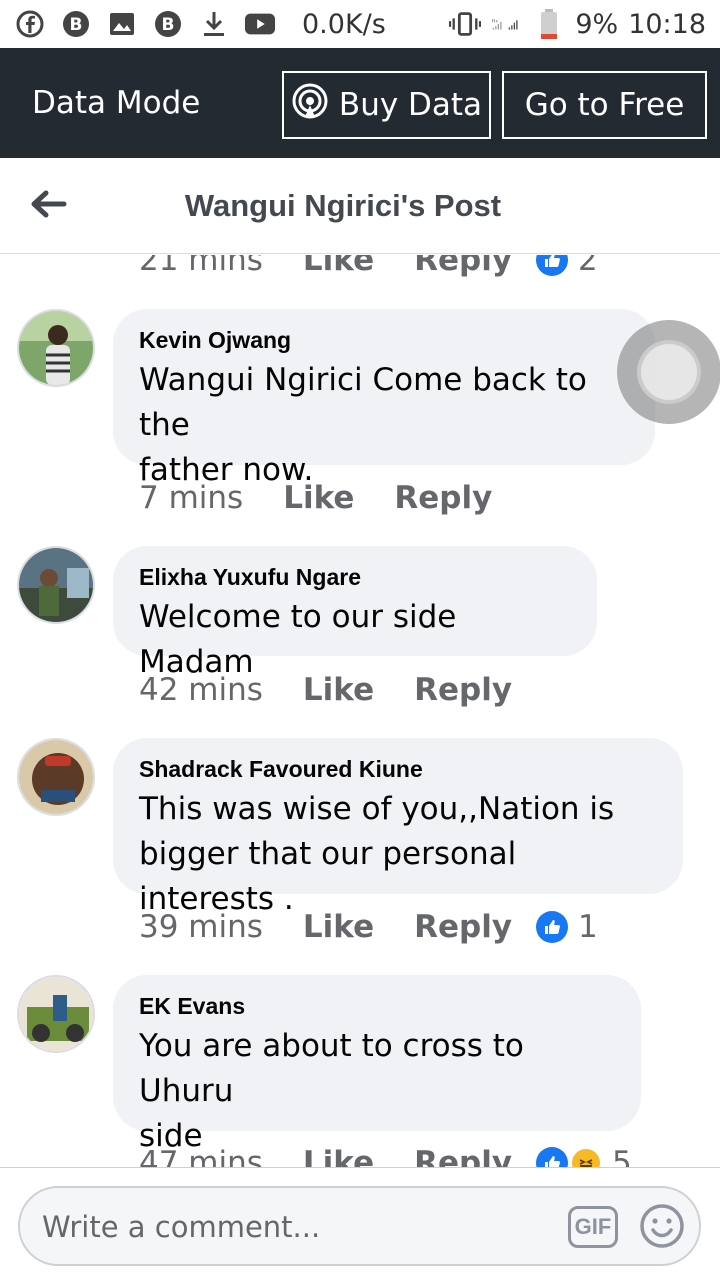 The image size is (720, 1280). What do you see at coordinates (343, 205) in the screenshot?
I see `page-title: Wangui Ngirici's Post` at bounding box center [343, 205].